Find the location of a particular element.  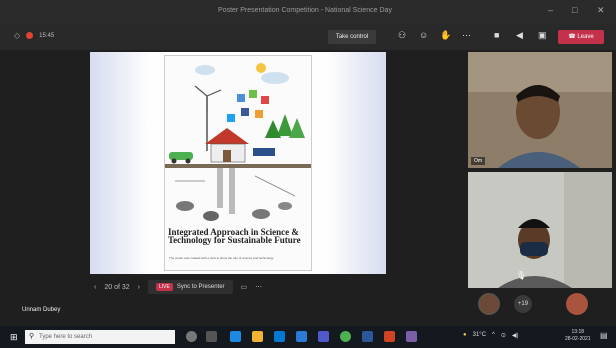

clock-time: 13:18 is located at coordinates (578, 332).